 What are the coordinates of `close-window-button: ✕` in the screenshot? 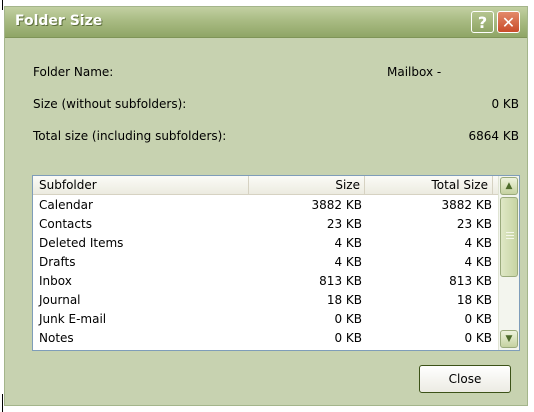 It's located at (508, 22).